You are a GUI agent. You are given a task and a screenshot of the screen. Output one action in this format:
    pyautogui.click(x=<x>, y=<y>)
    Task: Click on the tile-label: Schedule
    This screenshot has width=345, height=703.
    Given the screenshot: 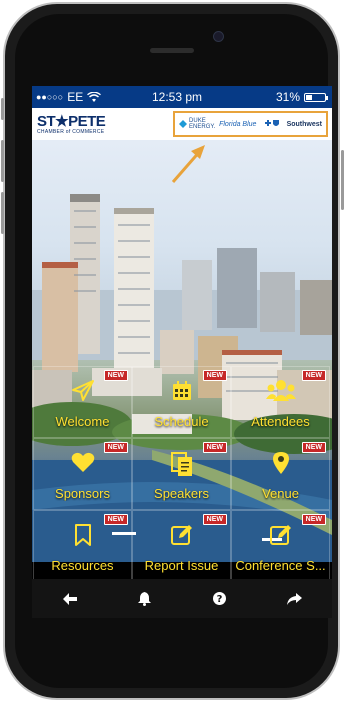 What is the action you would take?
    pyautogui.click(x=181, y=421)
    